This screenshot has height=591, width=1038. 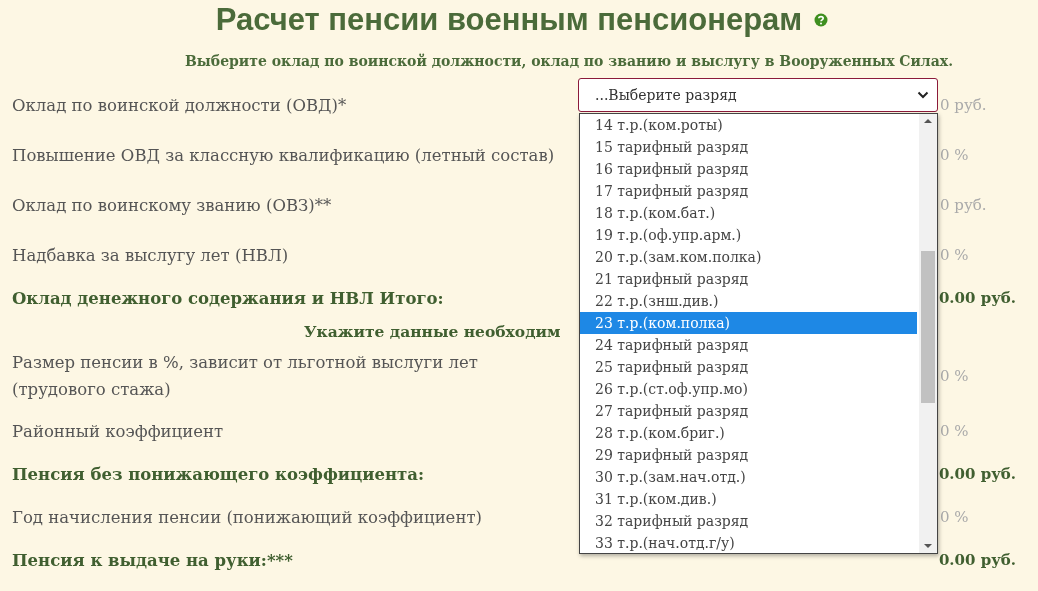 What do you see at coordinates (152, 560) in the screenshot?
I see `total-label: Пенсия к выдаче на руки:***` at bounding box center [152, 560].